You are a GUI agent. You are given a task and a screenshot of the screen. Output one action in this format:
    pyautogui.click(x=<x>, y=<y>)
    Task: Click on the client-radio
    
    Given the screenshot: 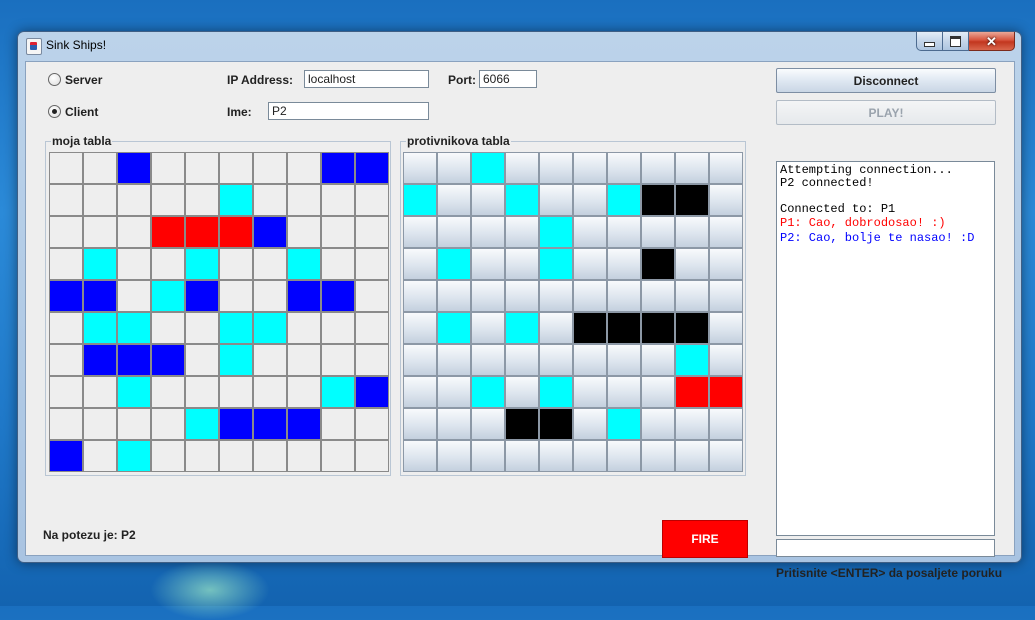 What is the action you would take?
    pyautogui.click(x=54, y=111)
    